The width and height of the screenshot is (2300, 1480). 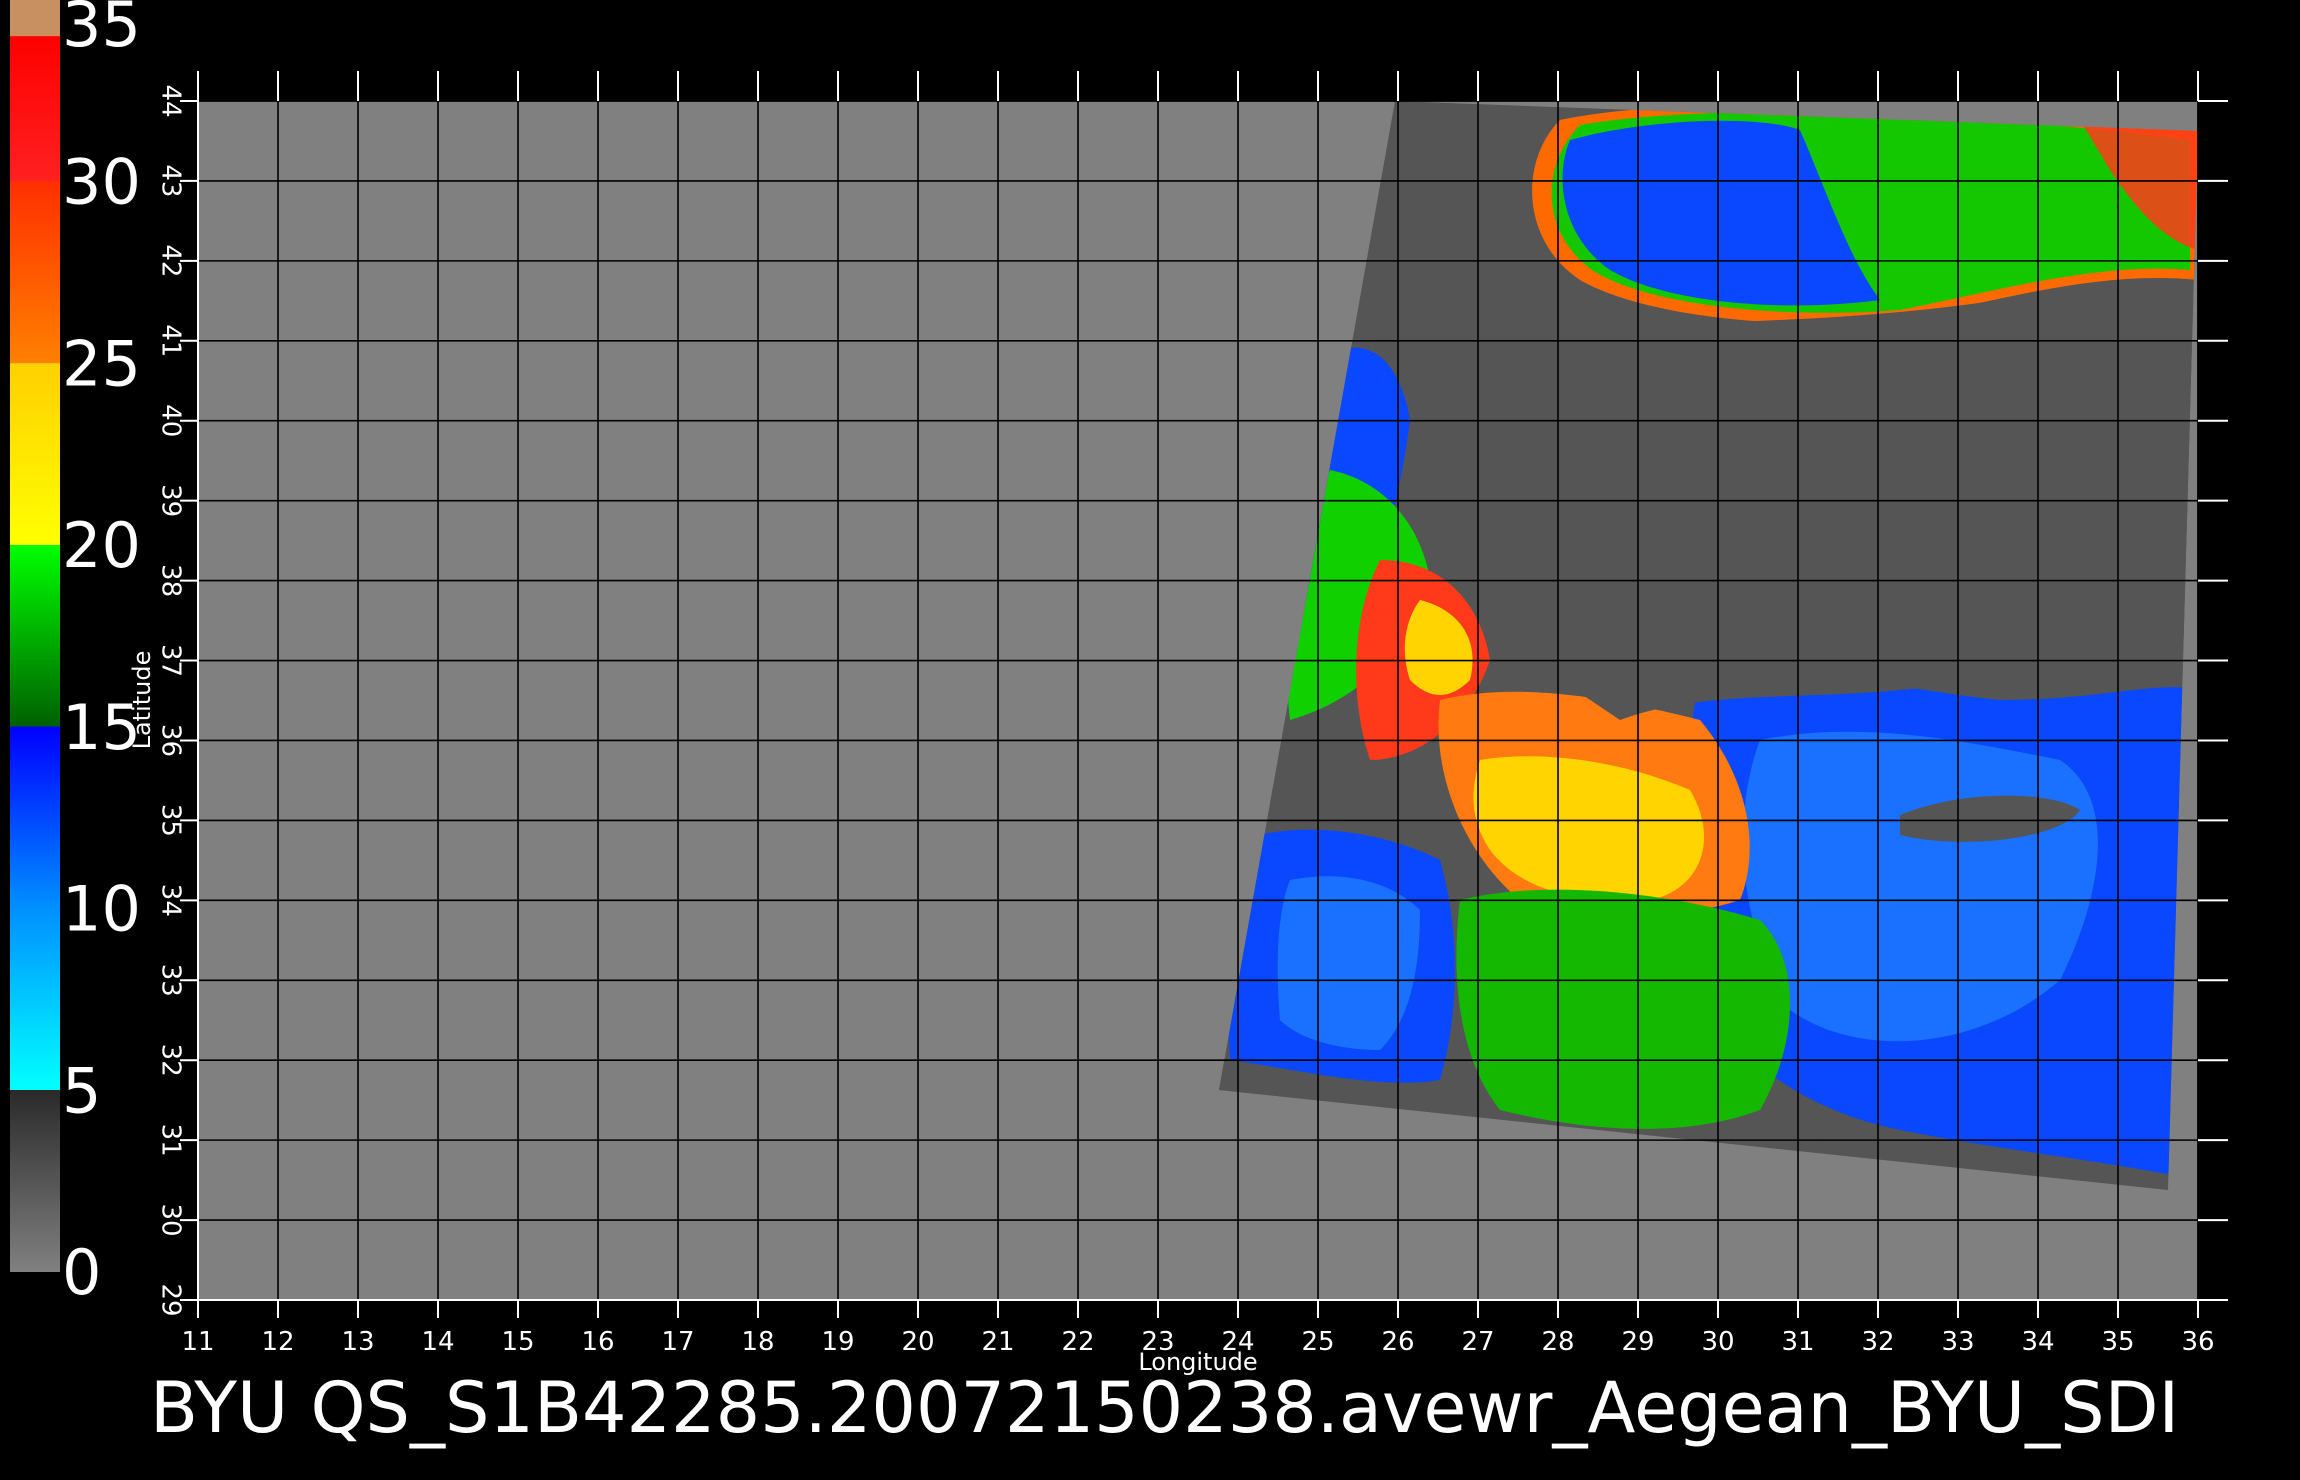 I want to click on y-tick-label-41: 41, so click(x=171, y=340).